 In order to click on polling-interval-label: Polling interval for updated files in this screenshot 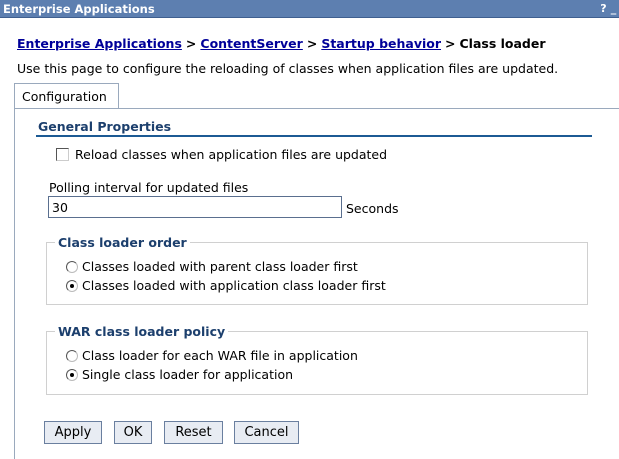, I will do `click(149, 187)`.